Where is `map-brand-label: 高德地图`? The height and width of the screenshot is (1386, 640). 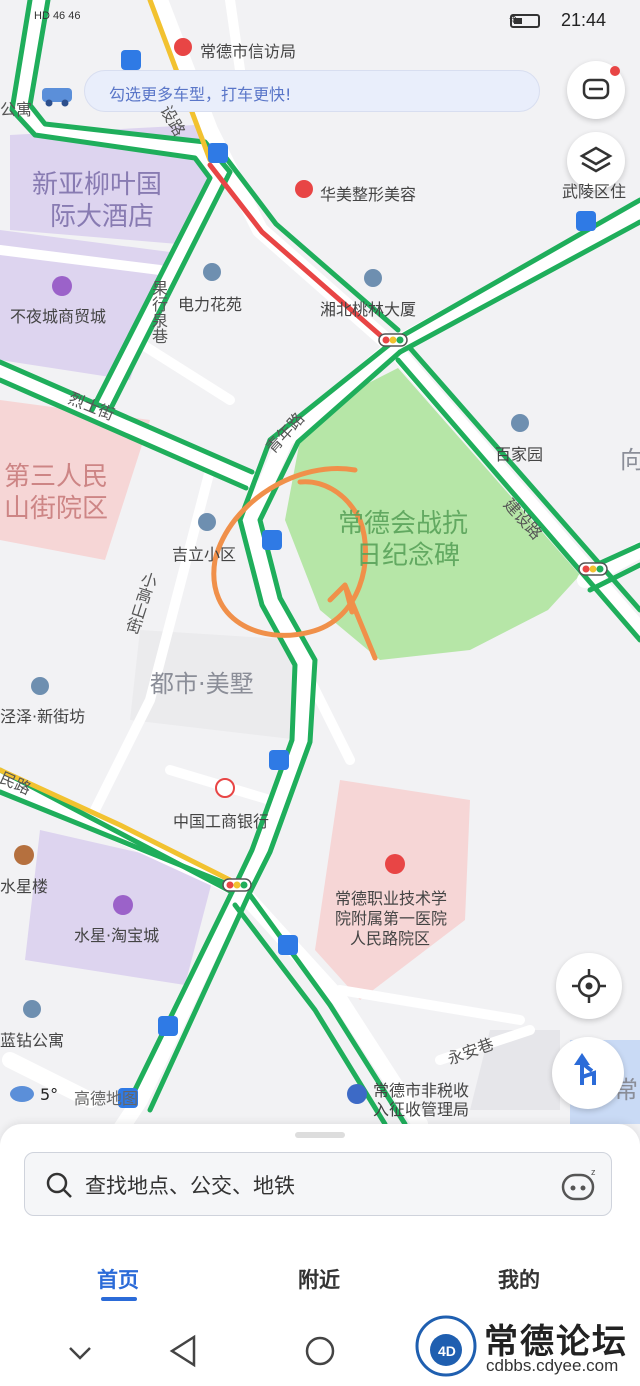 map-brand-label: 高德地图 is located at coordinates (106, 1098).